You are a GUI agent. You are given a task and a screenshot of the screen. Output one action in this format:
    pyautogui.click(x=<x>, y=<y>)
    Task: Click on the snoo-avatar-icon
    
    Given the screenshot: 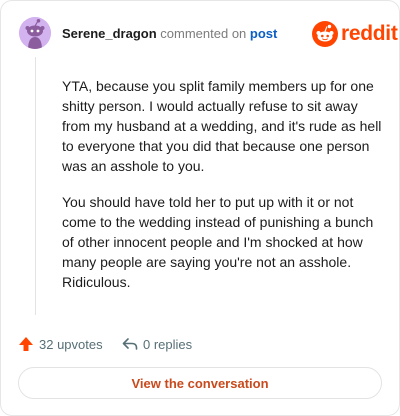 What is the action you would take?
    pyautogui.click(x=35, y=33)
    